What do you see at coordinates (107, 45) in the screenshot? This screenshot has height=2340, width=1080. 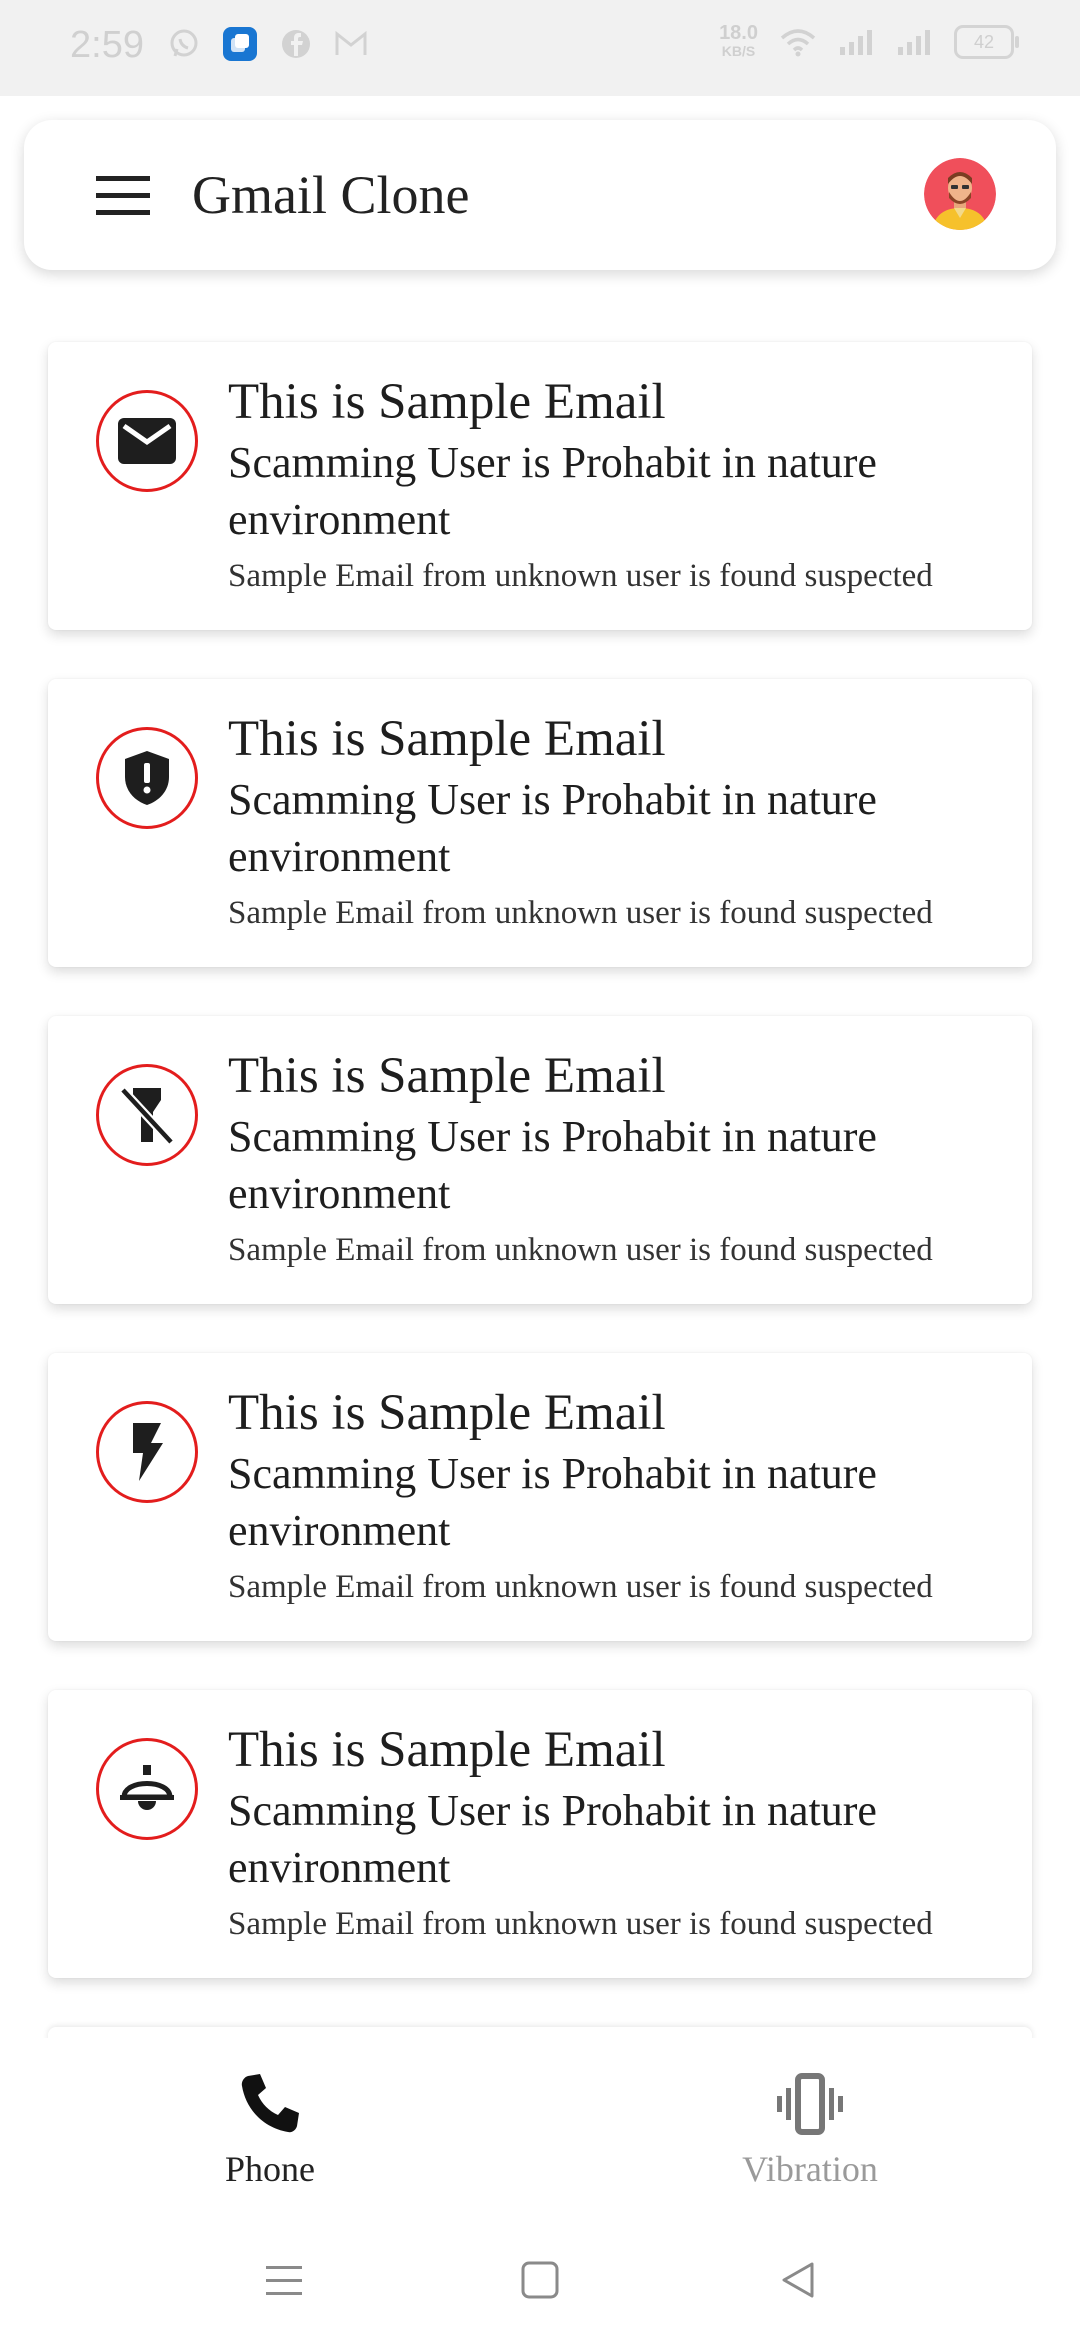 I see `status-time: 2:59` at bounding box center [107, 45].